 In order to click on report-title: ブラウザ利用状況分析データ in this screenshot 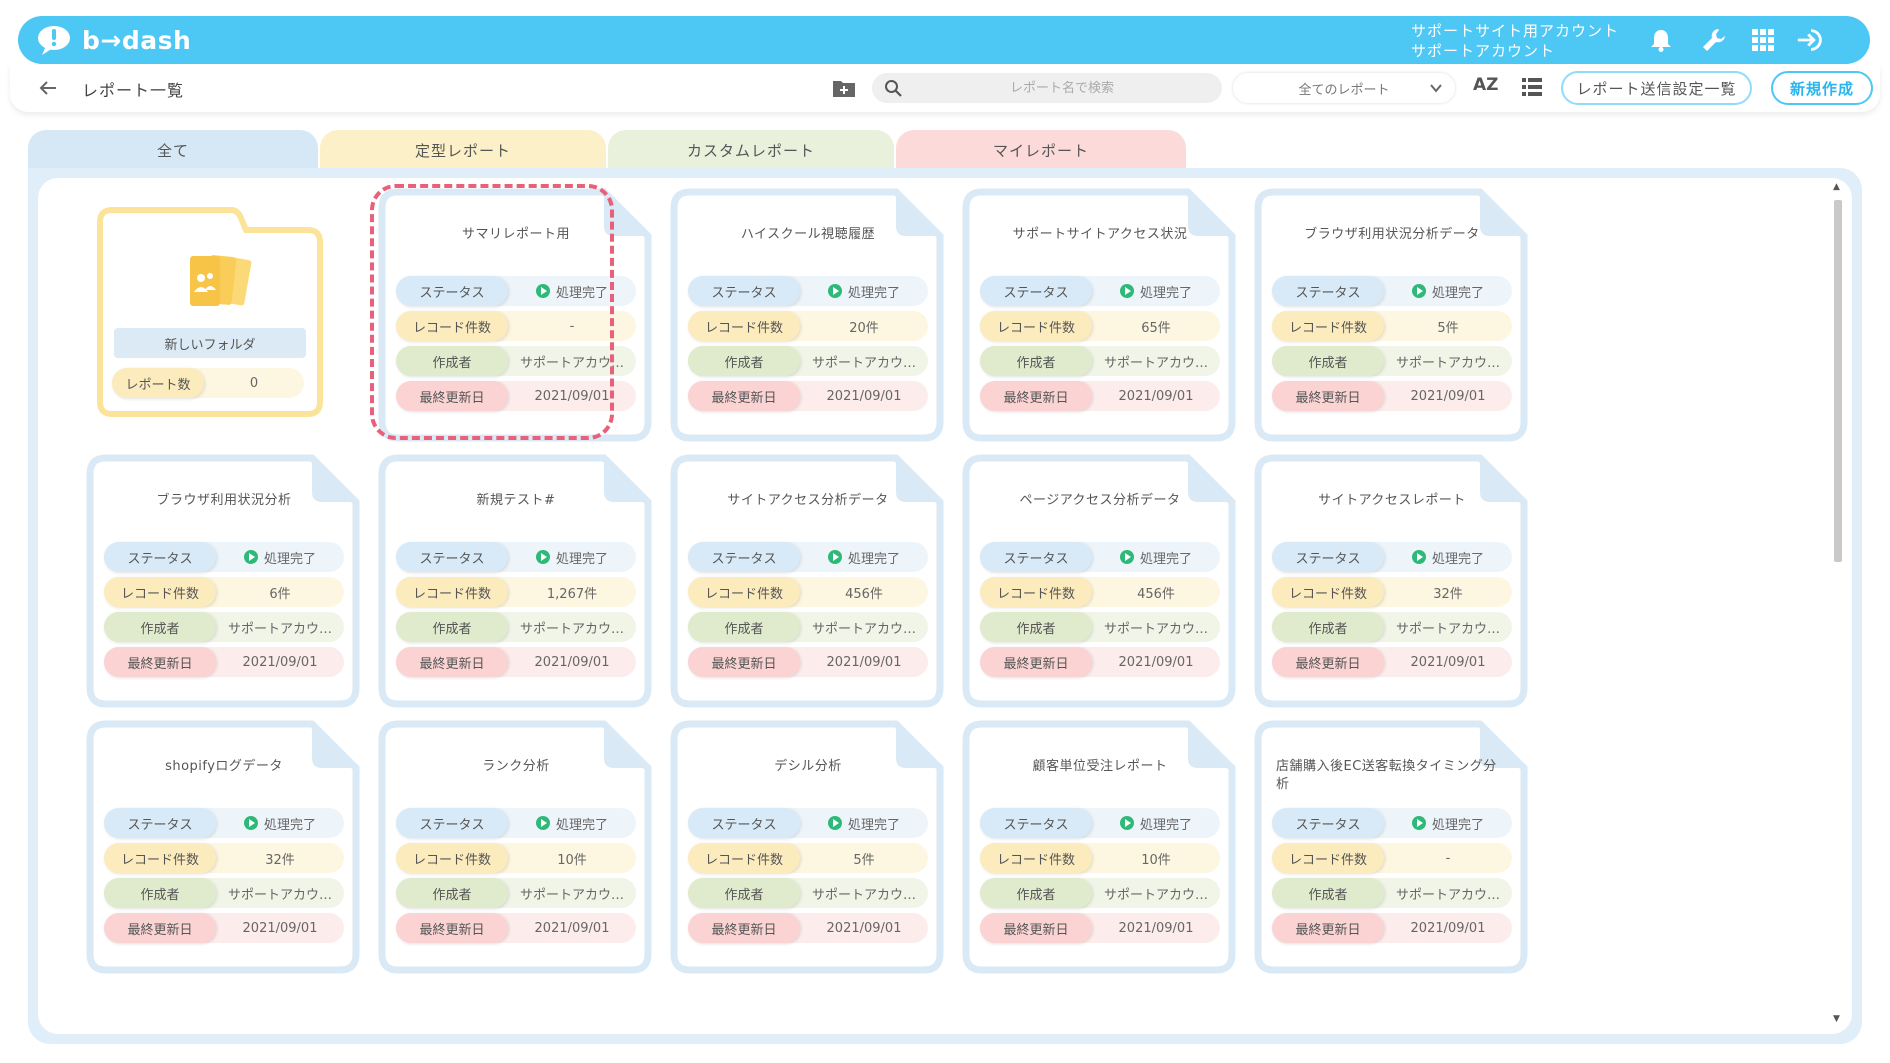, I will do `click(1392, 234)`.